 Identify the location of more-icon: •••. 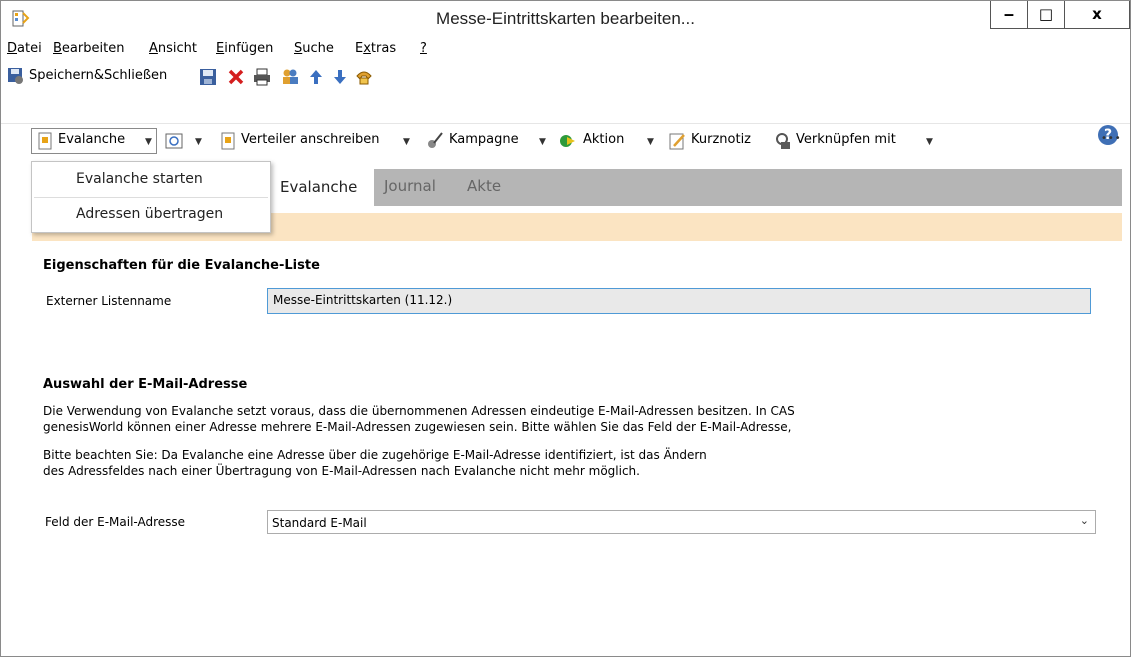
(1111, 138).